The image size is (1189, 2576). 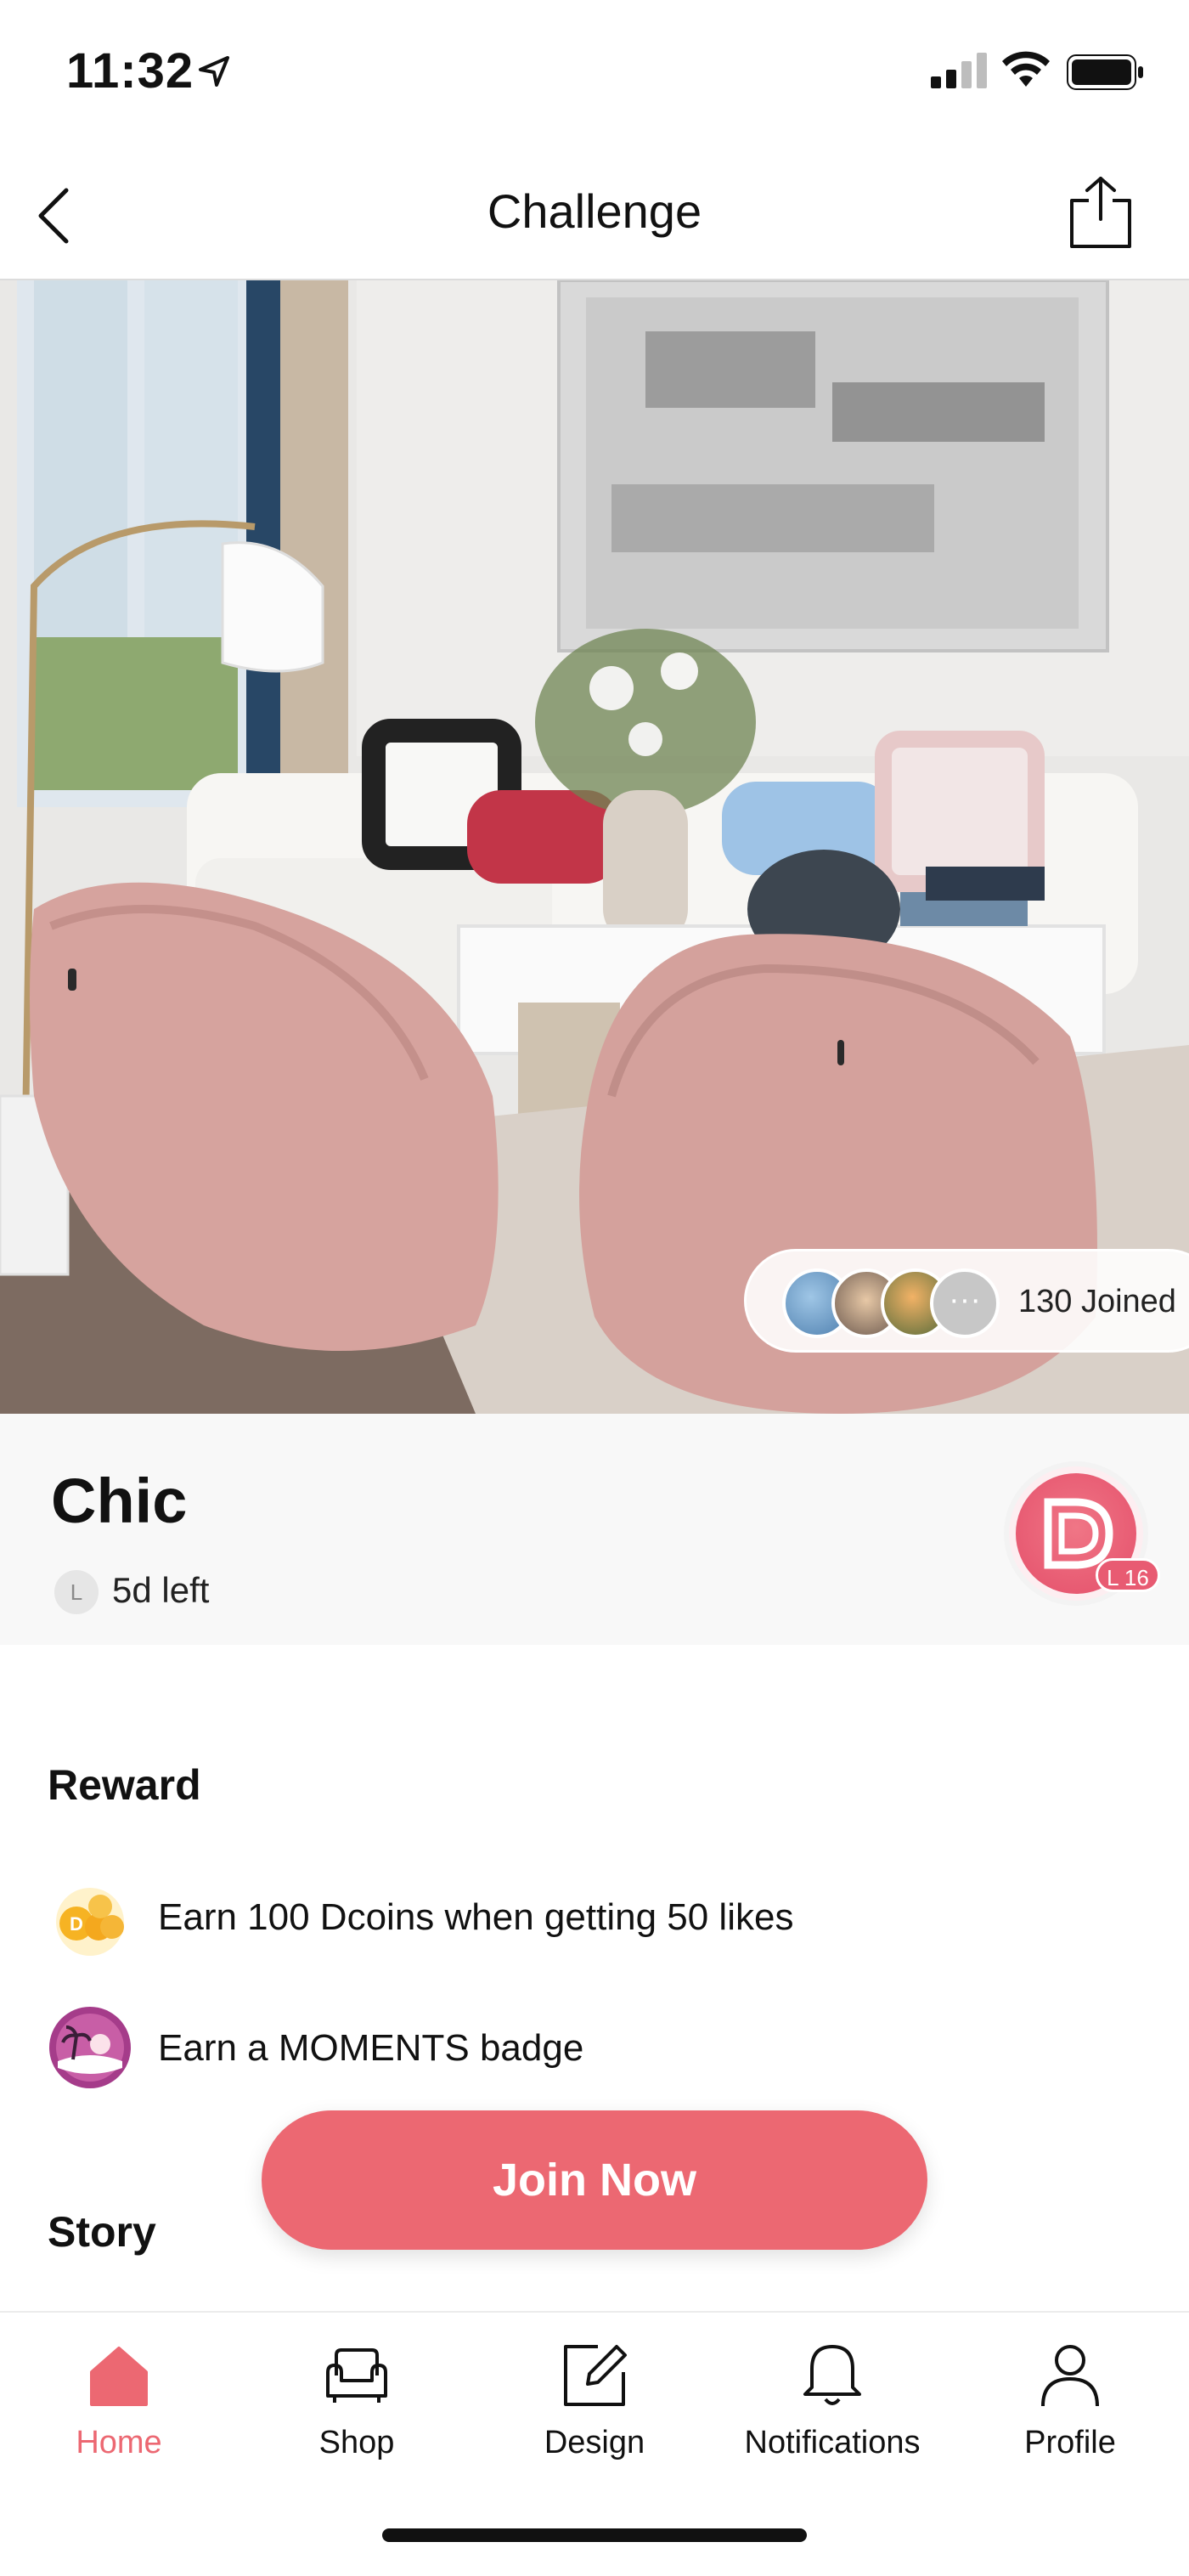 I want to click on battery-icon, so click(x=1105, y=72).